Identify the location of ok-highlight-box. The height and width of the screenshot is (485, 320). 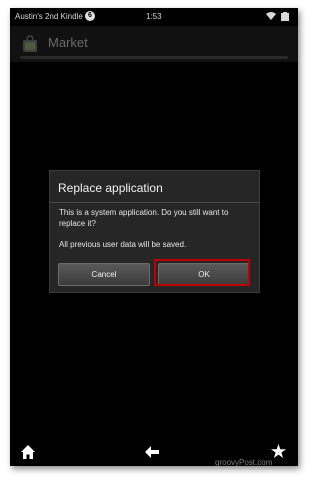
(202, 272).